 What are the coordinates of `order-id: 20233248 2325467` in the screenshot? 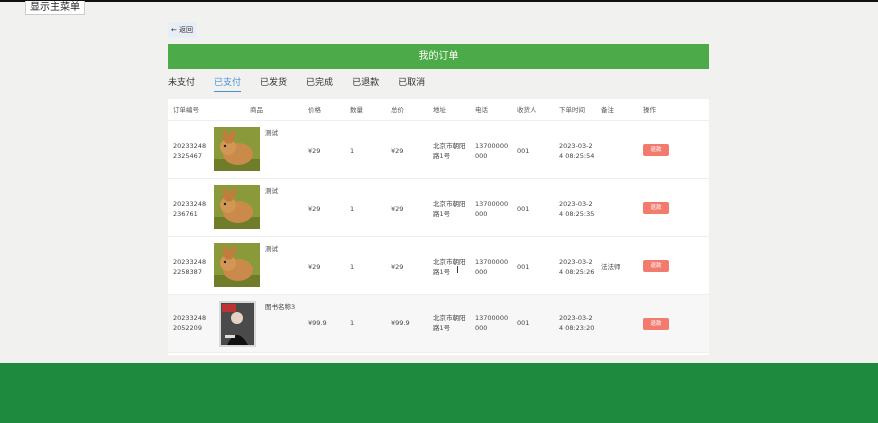 It's located at (190, 151).